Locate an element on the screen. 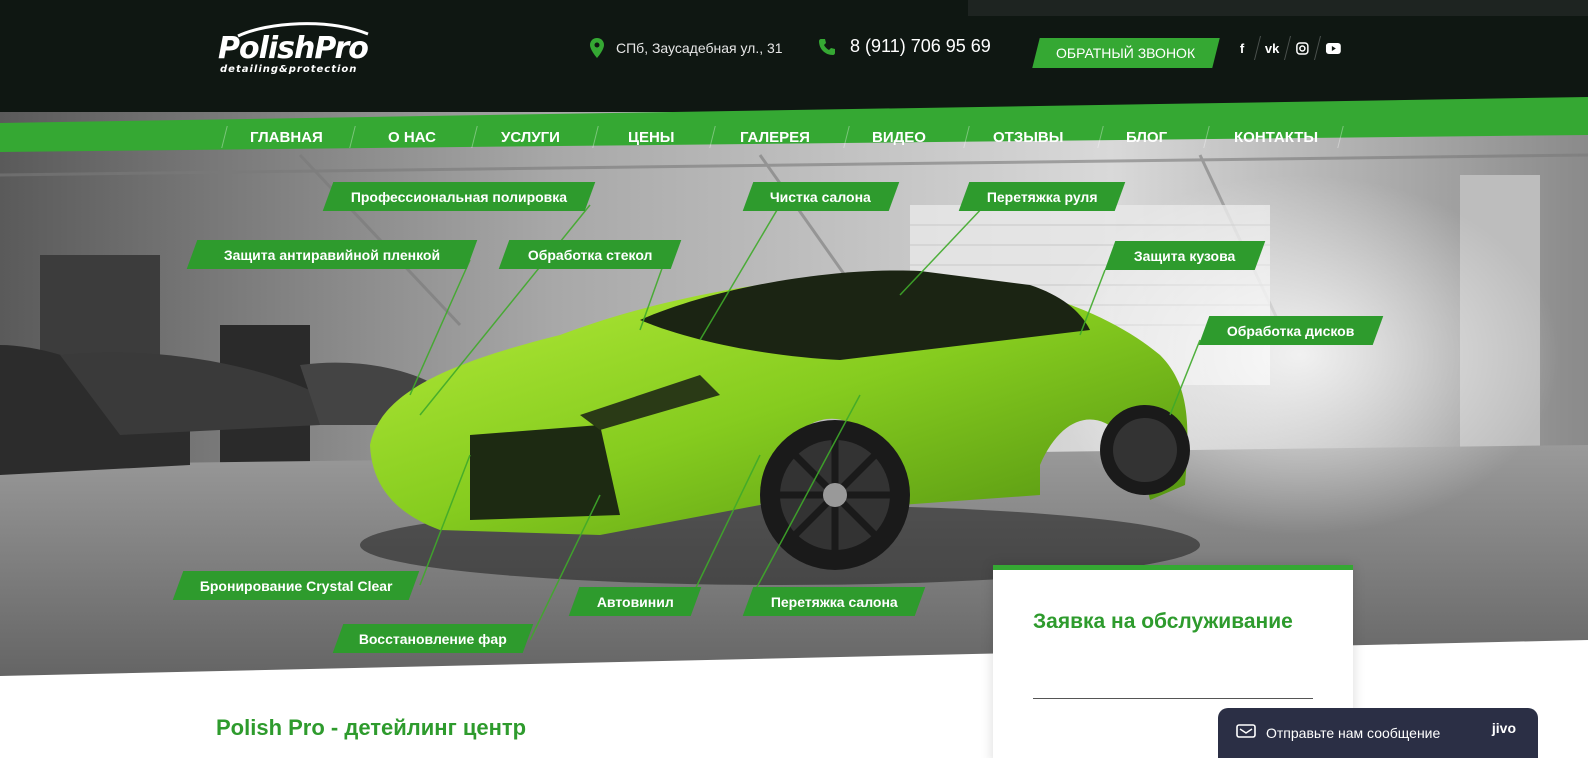  callback-button: ОБРАТНЫЙ ЗВОНОК is located at coordinates (1126, 53).